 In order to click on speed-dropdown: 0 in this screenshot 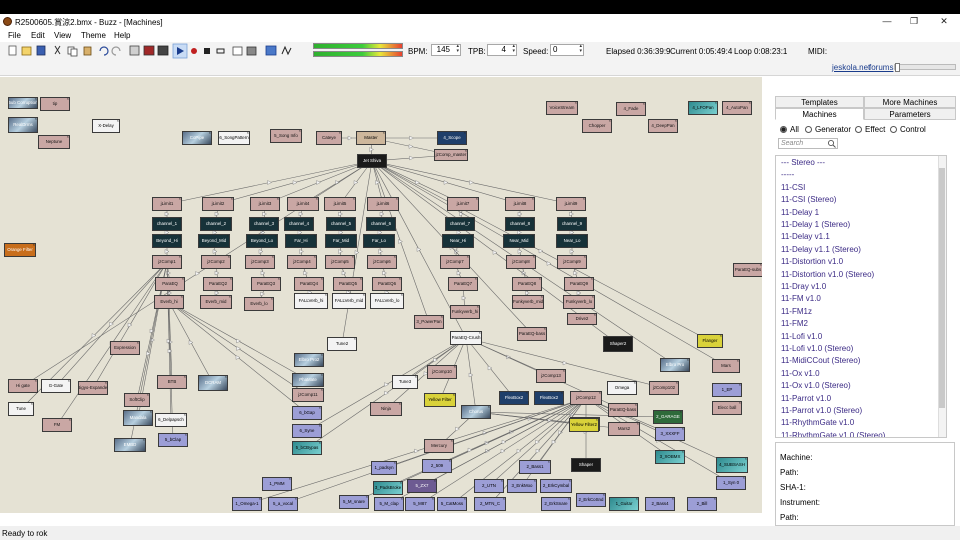, I will do `click(567, 50)`.